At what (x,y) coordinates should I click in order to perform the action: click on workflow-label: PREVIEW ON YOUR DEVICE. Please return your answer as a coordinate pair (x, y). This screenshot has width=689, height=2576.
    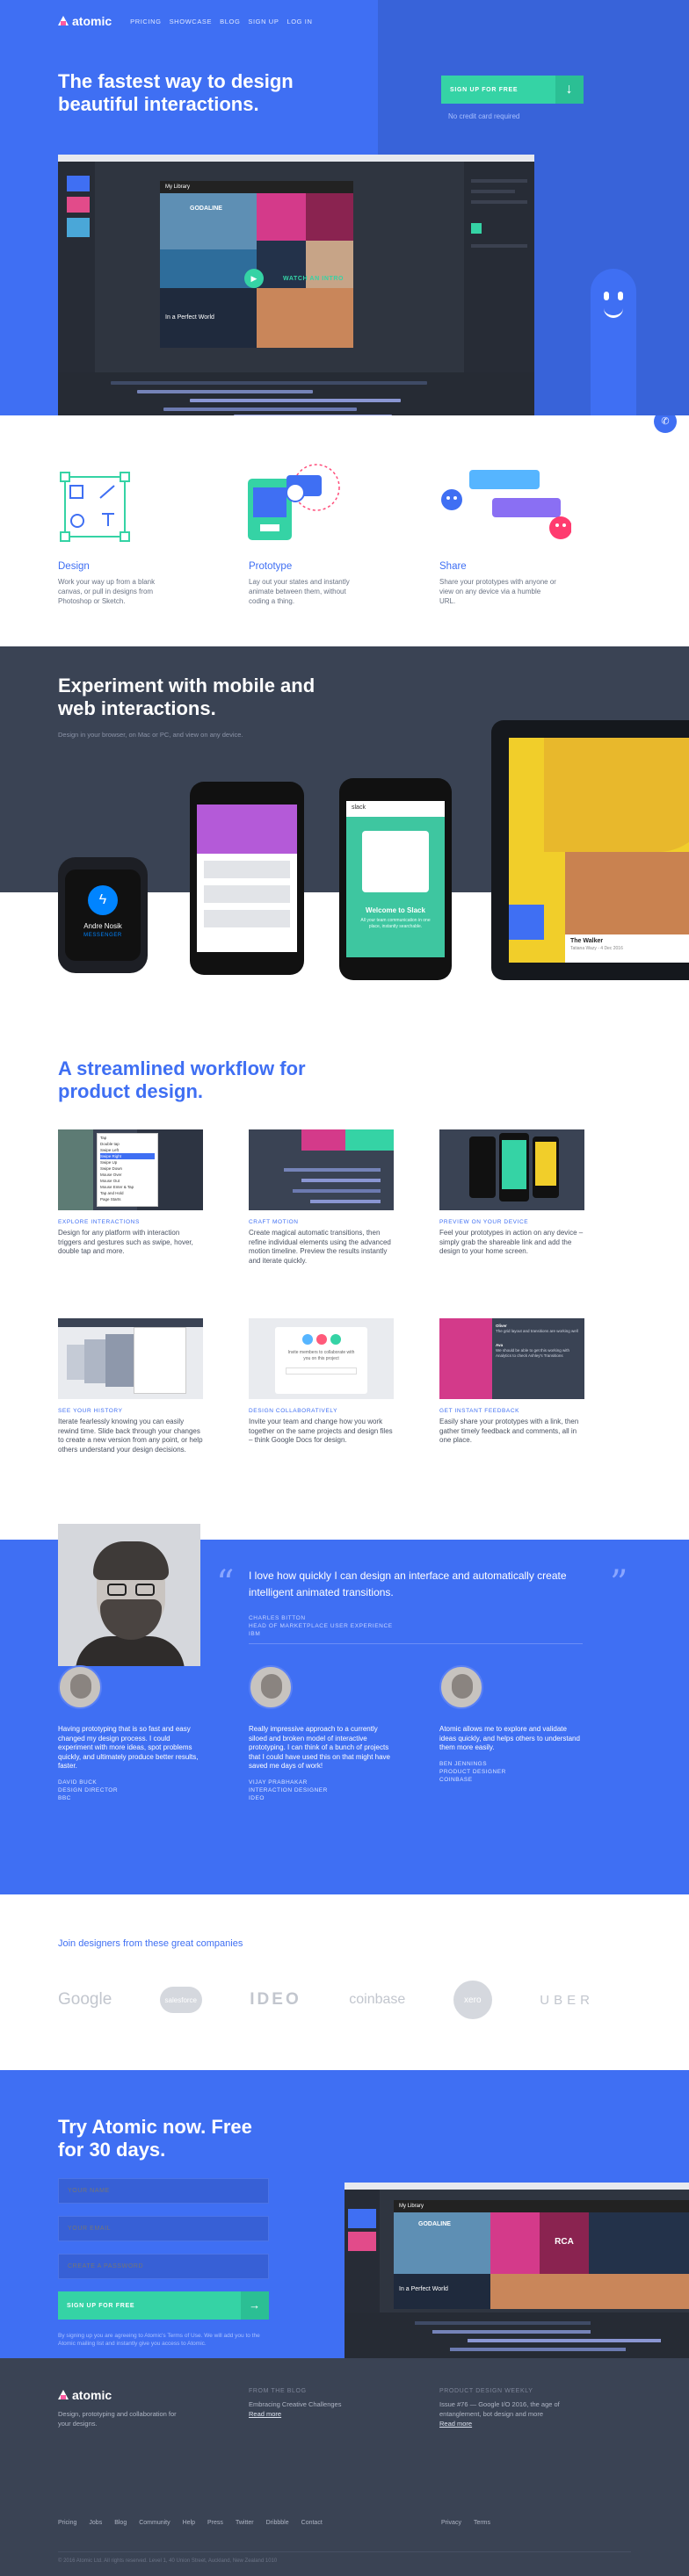
    Looking at the image, I should click on (484, 1222).